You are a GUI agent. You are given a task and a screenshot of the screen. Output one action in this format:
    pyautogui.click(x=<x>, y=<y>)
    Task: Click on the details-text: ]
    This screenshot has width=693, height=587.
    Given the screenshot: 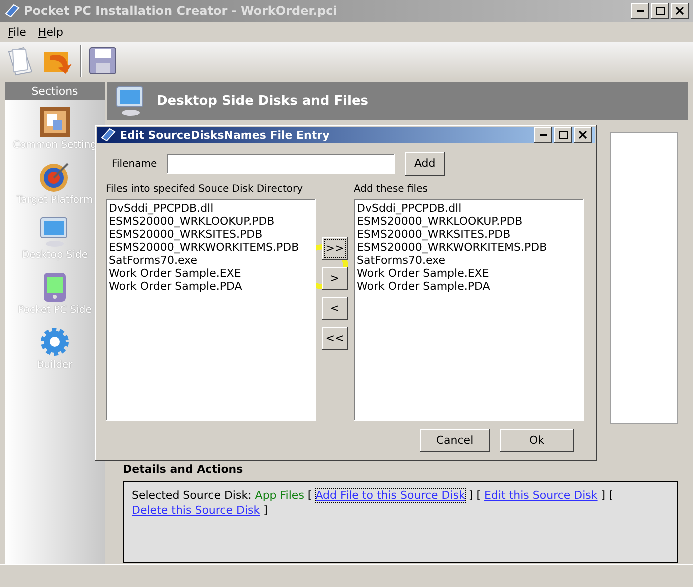 What is the action you would take?
    pyautogui.click(x=265, y=510)
    